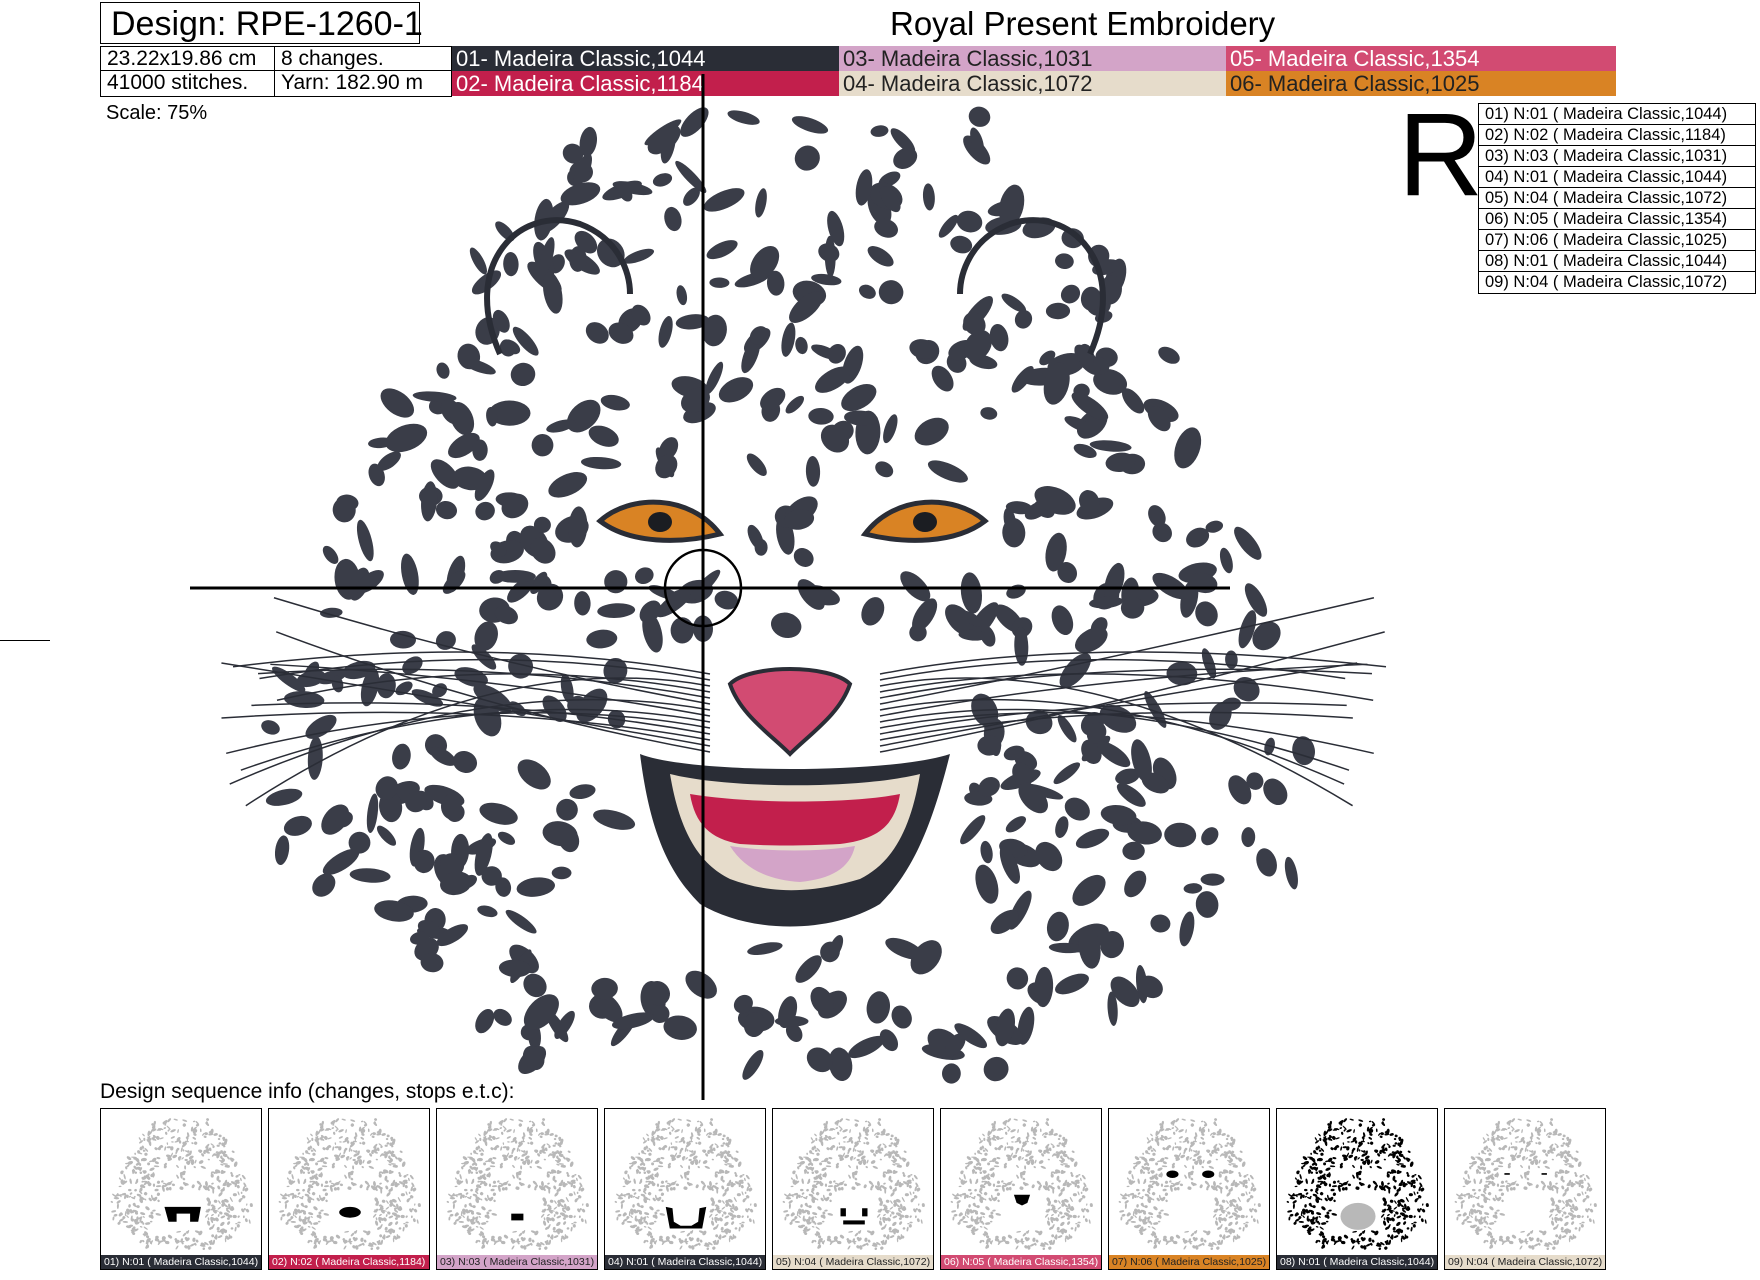 Image resolution: width=1760 pixels, height=1280 pixels. I want to click on stop-item: 08) N:01 ( Madeira Classic,1044), so click(1617, 261).